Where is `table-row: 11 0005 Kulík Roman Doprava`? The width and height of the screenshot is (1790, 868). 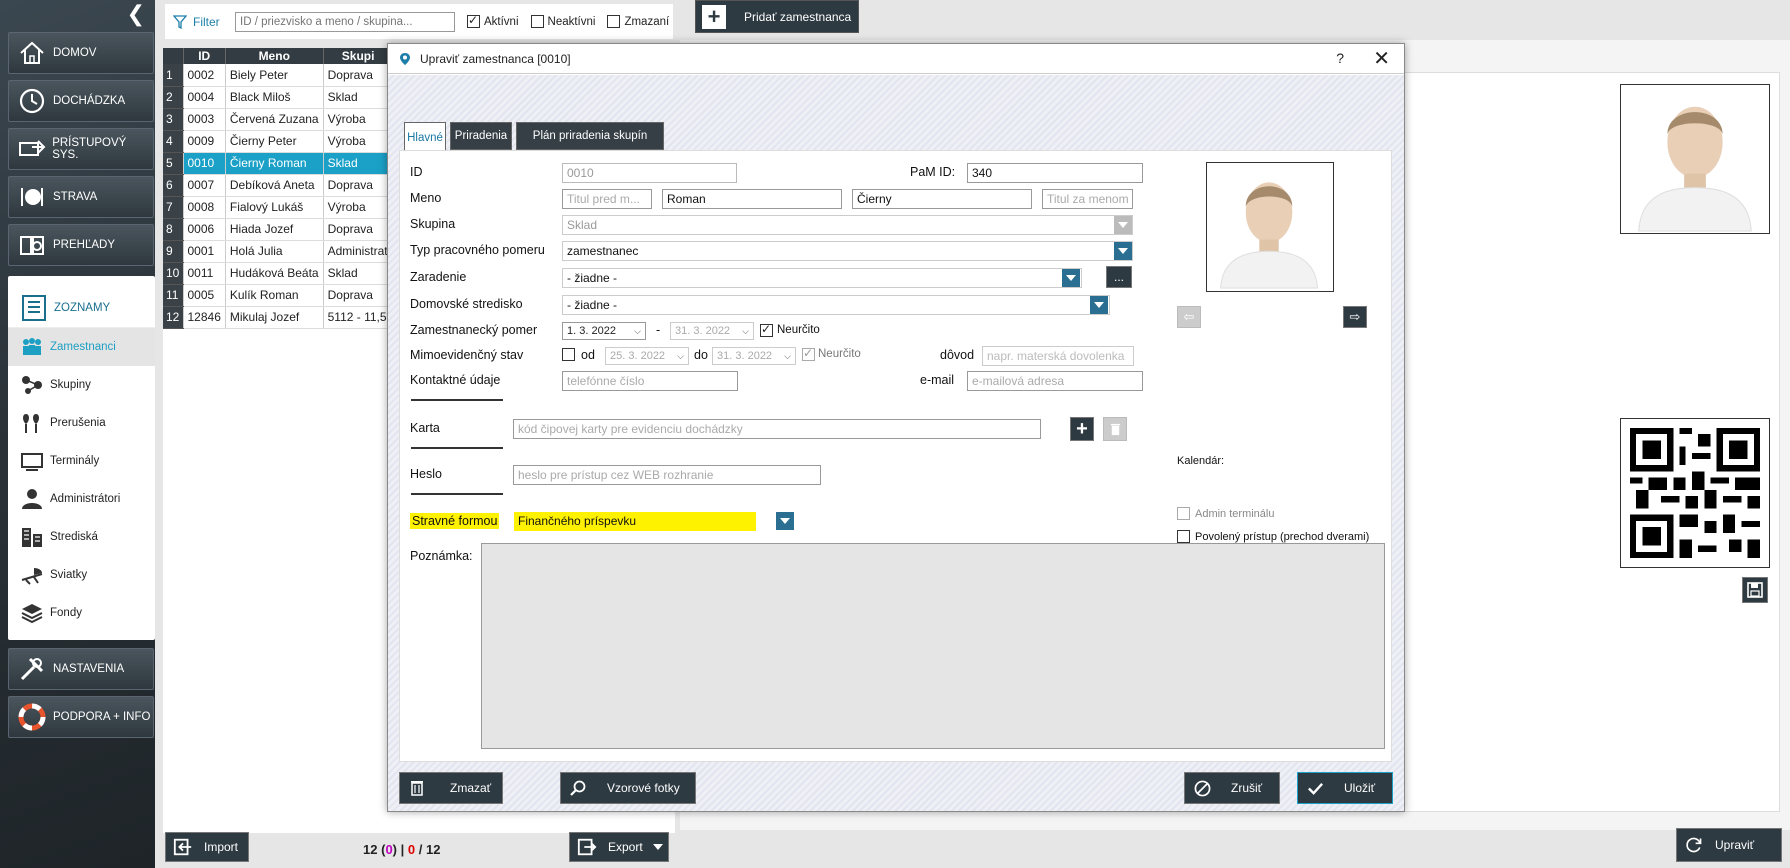
table-row: 11 0005 Kulík Roman Doprava is located at coordinates (278, 295).